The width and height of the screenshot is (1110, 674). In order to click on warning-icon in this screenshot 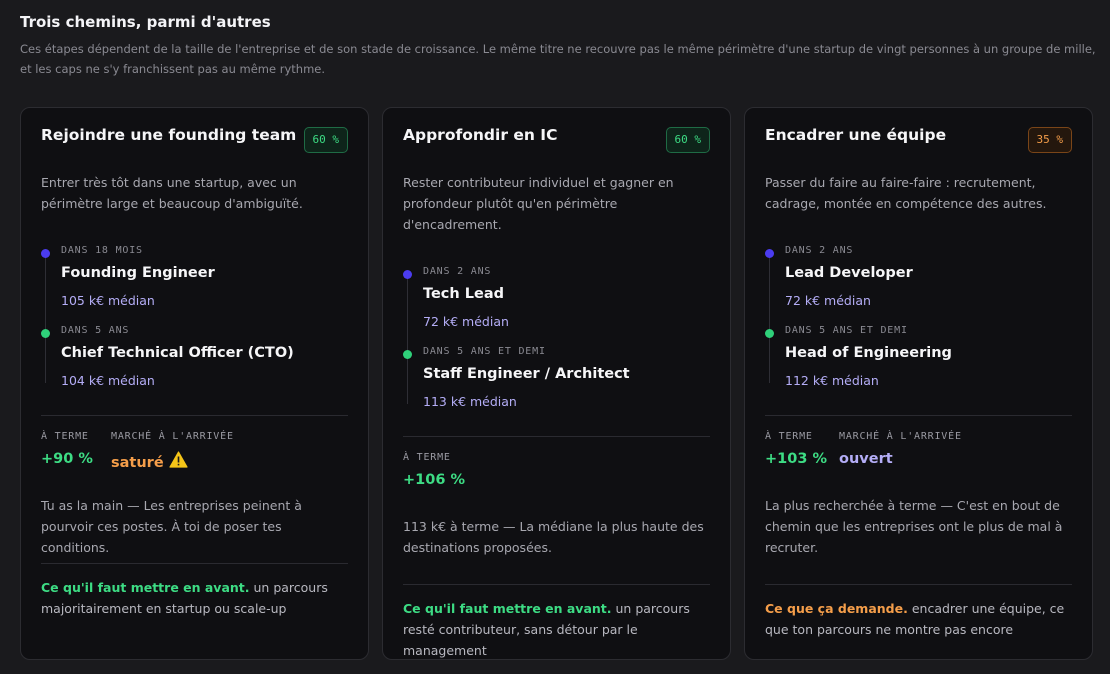, I will do `click(178, 461)`.